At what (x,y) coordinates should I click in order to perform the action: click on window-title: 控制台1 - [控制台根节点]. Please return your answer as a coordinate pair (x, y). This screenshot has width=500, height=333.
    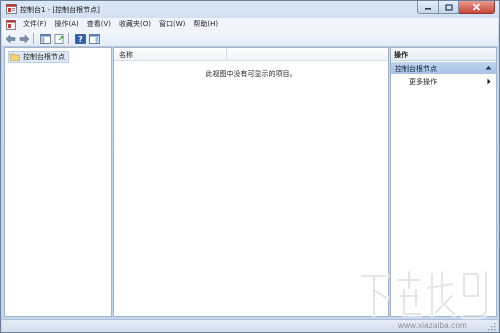
    Looking at the image, I should click on (60, 10).